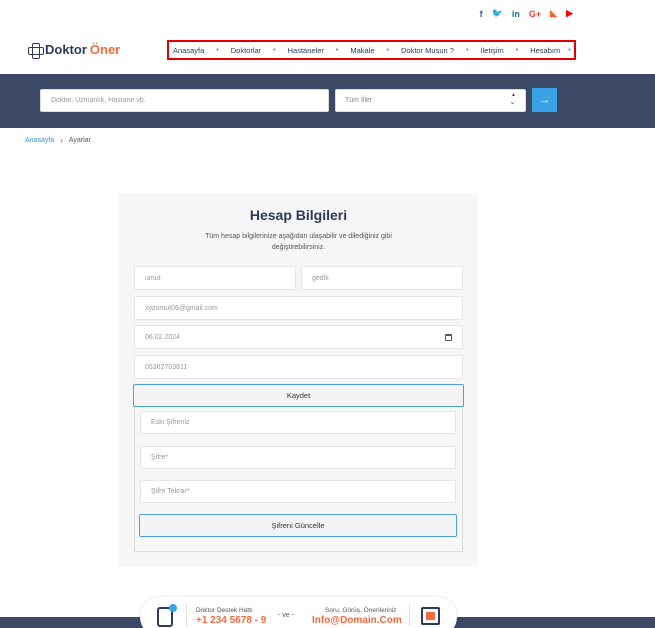 The image size is (655, 628). I want to click on arrow-right-icon: →, so click(544, 100).